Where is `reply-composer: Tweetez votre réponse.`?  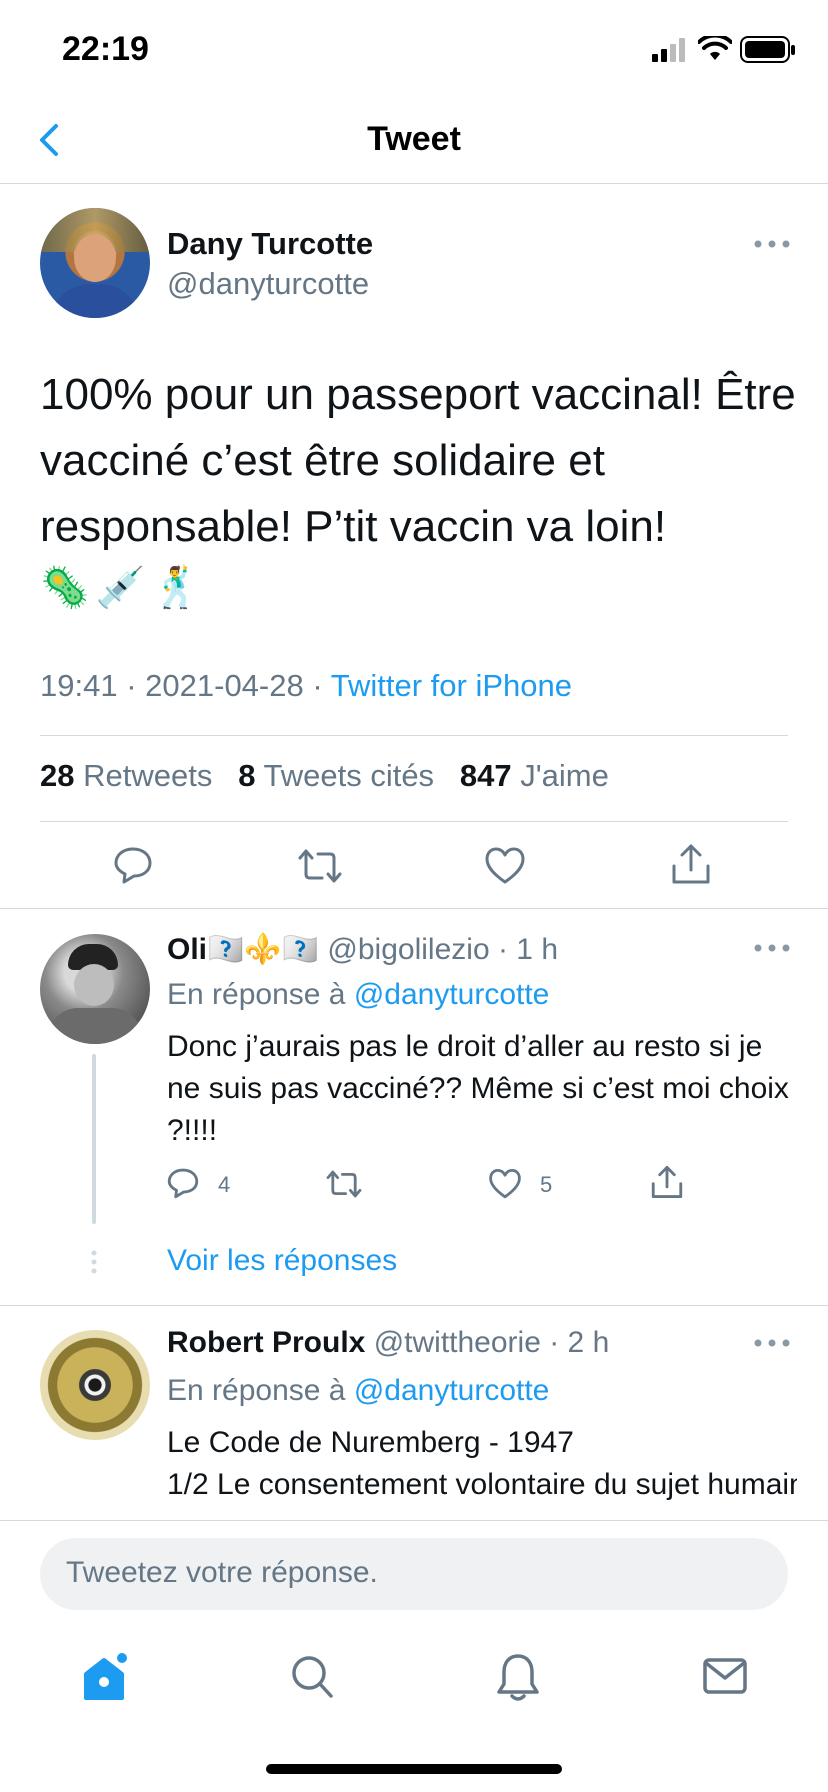 reply-composer: Tweetez votre réponse. is located at coordinates (414, 1574).